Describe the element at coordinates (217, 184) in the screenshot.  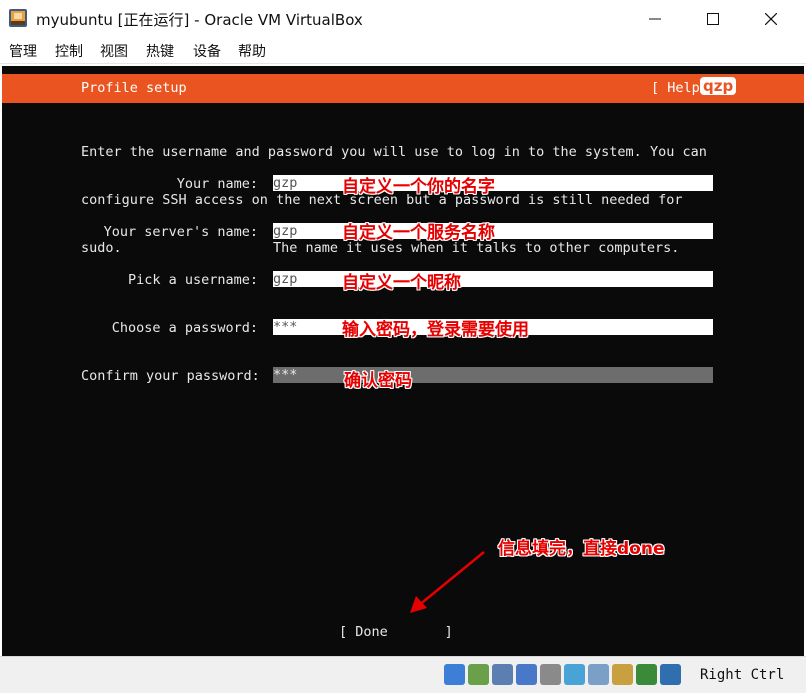
I see `your-name-label: Your name:` at that location.